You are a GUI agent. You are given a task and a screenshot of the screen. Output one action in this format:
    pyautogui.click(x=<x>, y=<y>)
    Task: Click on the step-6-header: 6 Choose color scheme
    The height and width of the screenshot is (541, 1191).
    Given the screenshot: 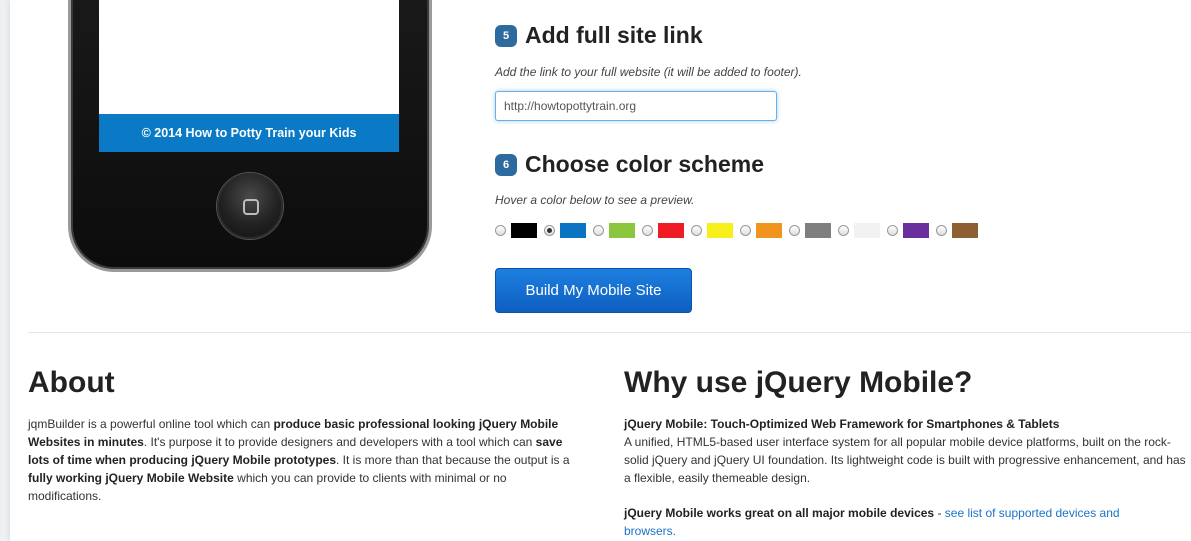 What is the action you would take?
    pyautogui.click(x=629, y=164)
    